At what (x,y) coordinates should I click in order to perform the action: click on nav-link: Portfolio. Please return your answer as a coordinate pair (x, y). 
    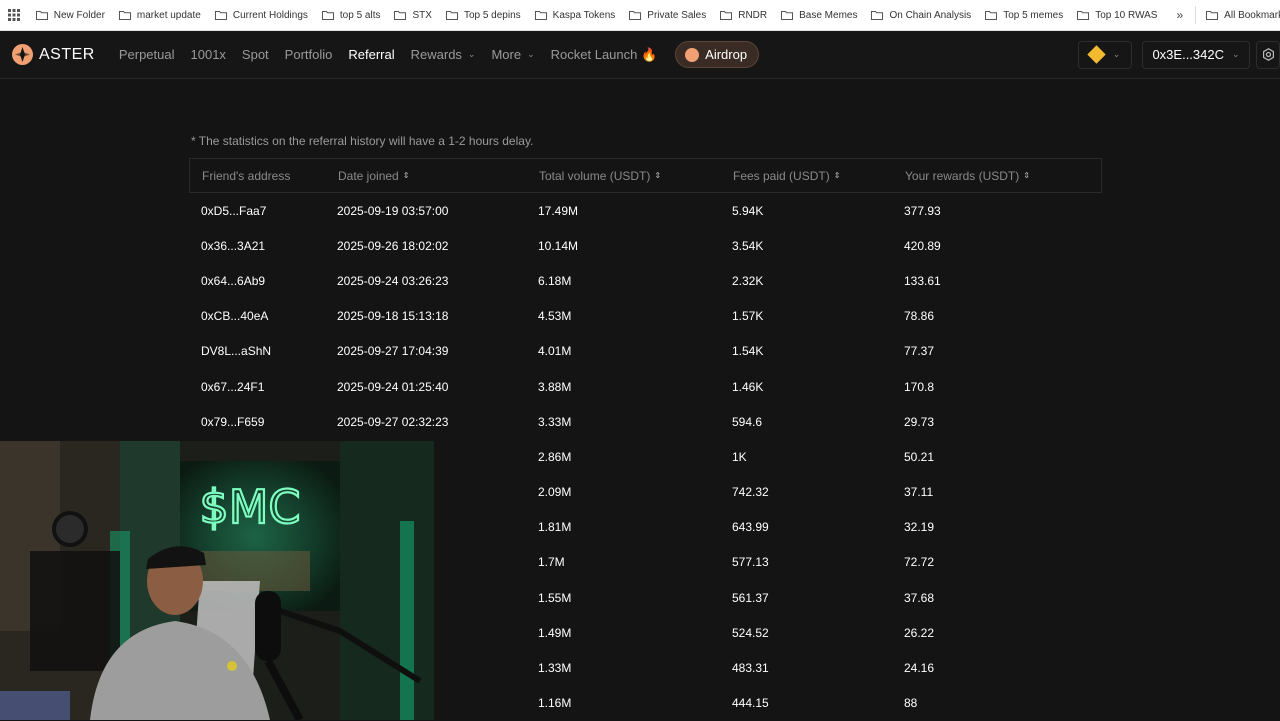
    Looking at the image, I should click on (309, 54).